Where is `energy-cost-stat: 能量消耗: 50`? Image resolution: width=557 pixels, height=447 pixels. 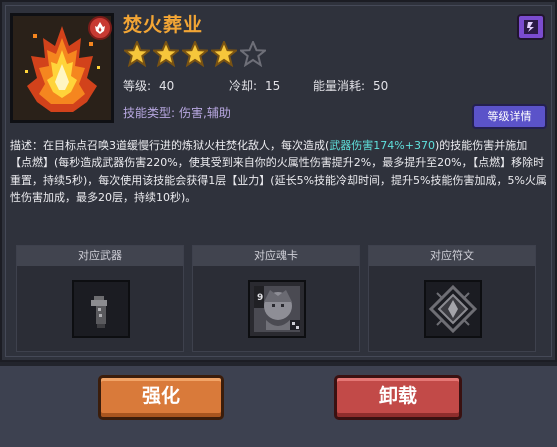 energy-cost-stat: 能量消耗: 50 is located at coordinates (350, 85).